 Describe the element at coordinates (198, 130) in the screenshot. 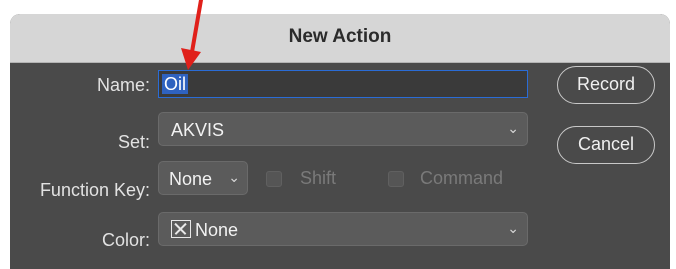

I see `set-select-value: AKVIS` at that location.